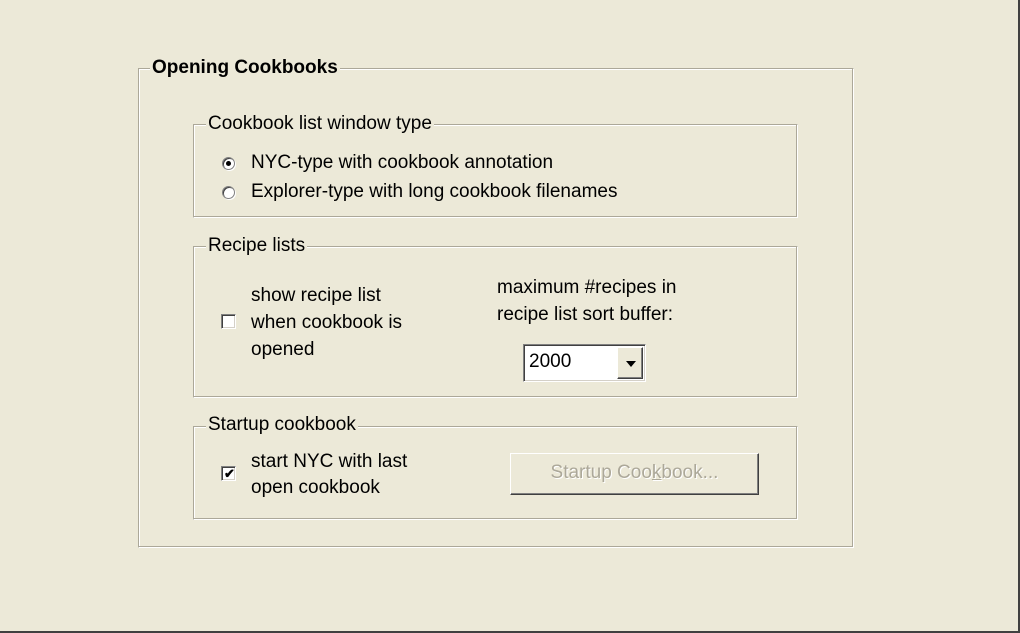 This screenshot has width=1020, height=633. I want to click on radio-nyc-type, so click(228, 163).